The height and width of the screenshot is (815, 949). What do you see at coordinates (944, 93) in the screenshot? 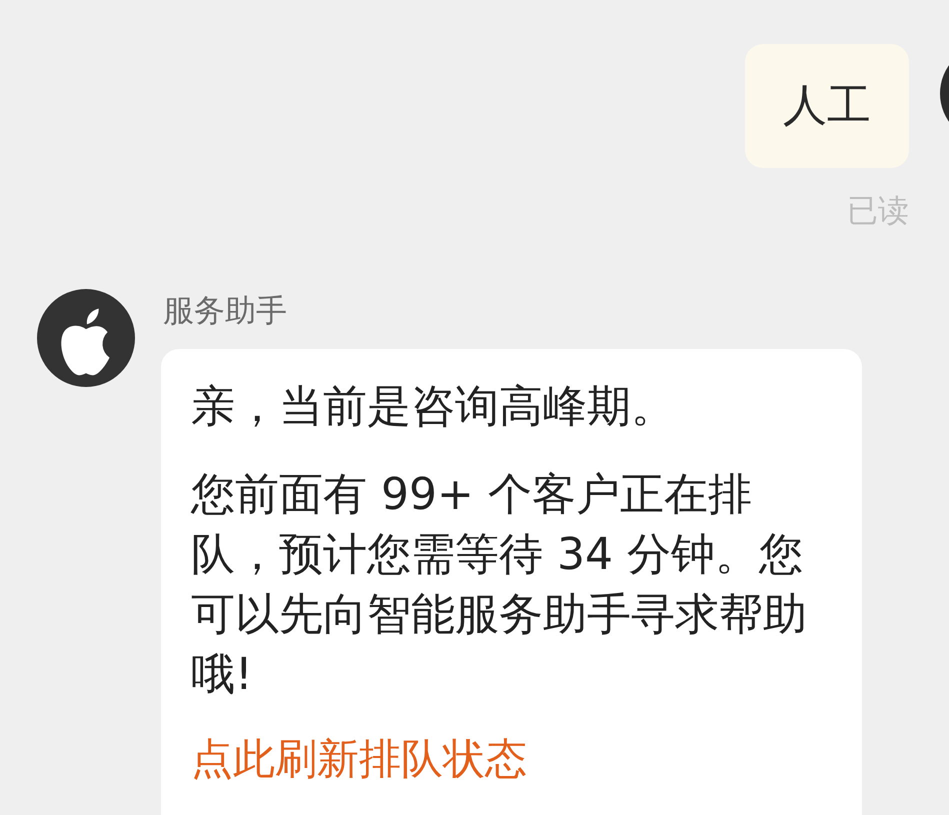
I see `avatar-icon` at bounding box center [944, 93].